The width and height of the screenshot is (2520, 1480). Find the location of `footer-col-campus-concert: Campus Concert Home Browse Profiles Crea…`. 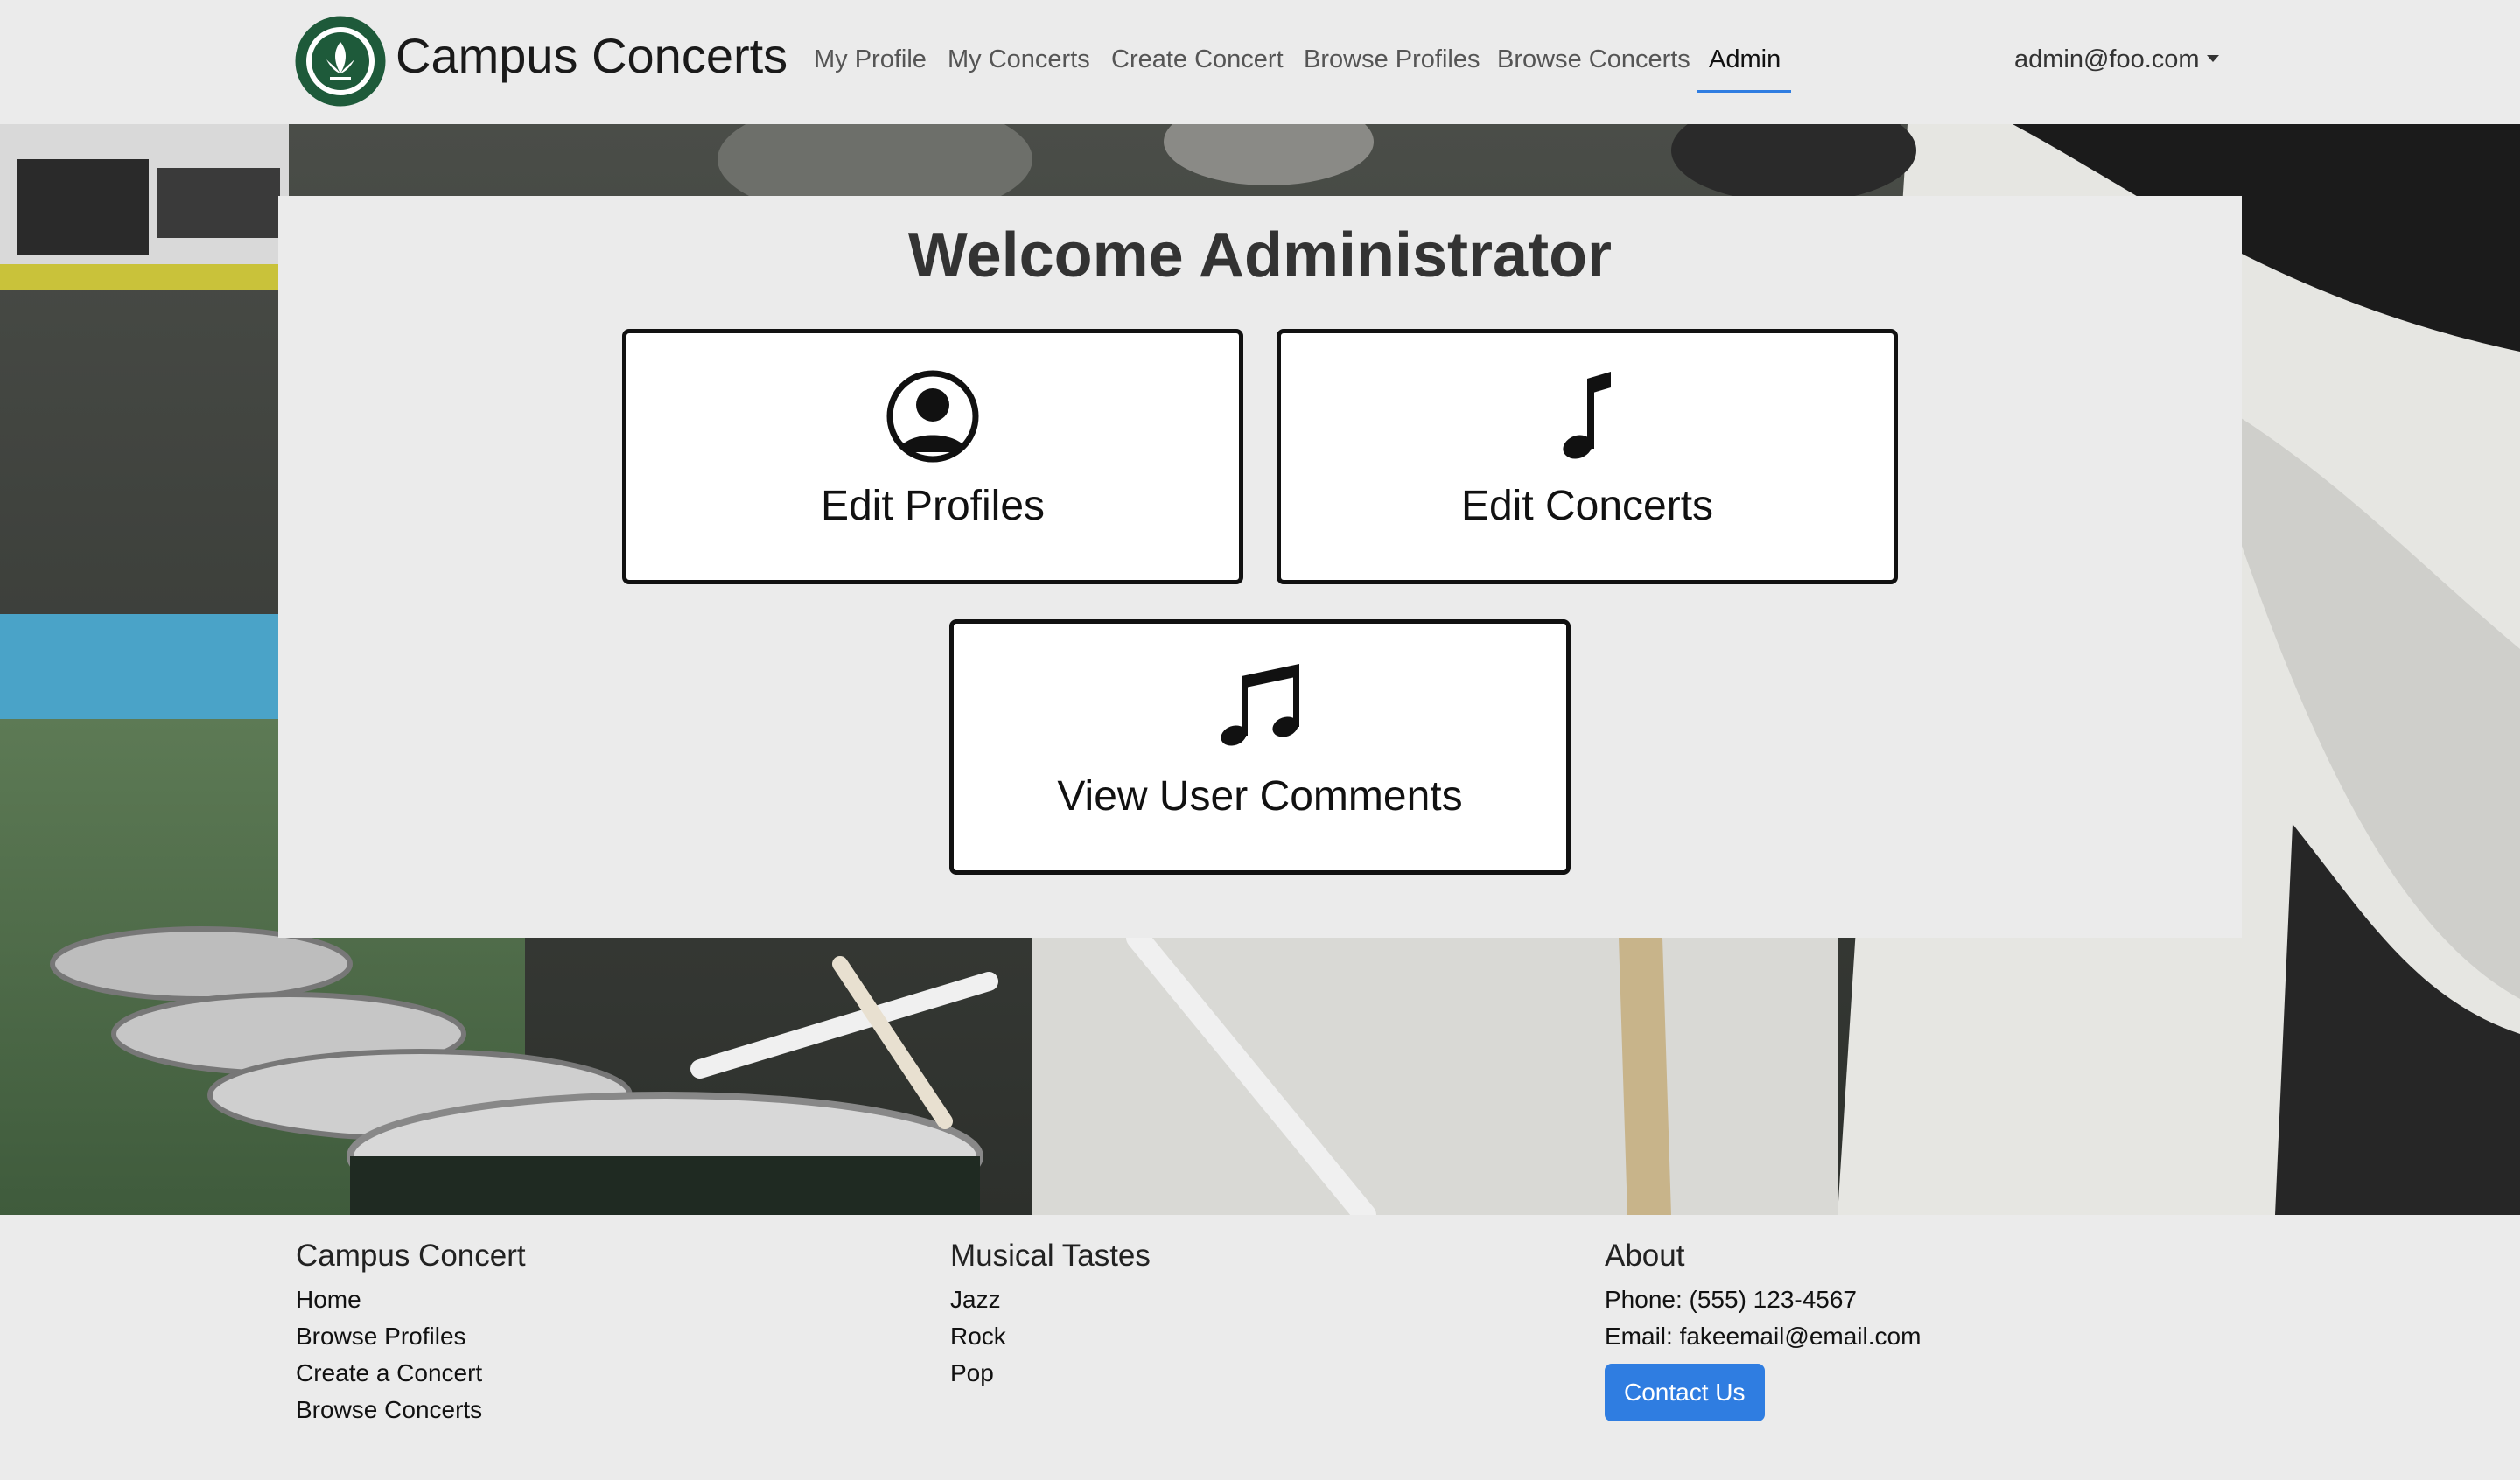

footer-col-campus-concert: Campus Concert Home Browse Profiles Crea… is located at coordinates (411, 1331).